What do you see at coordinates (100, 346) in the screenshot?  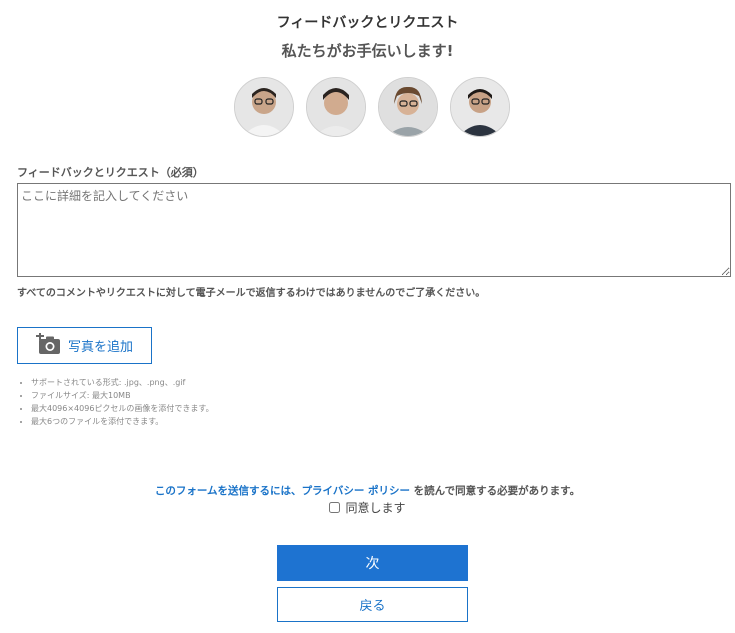 I see `add-photo-label: 写真を追加` at bounding box center [100, 346].